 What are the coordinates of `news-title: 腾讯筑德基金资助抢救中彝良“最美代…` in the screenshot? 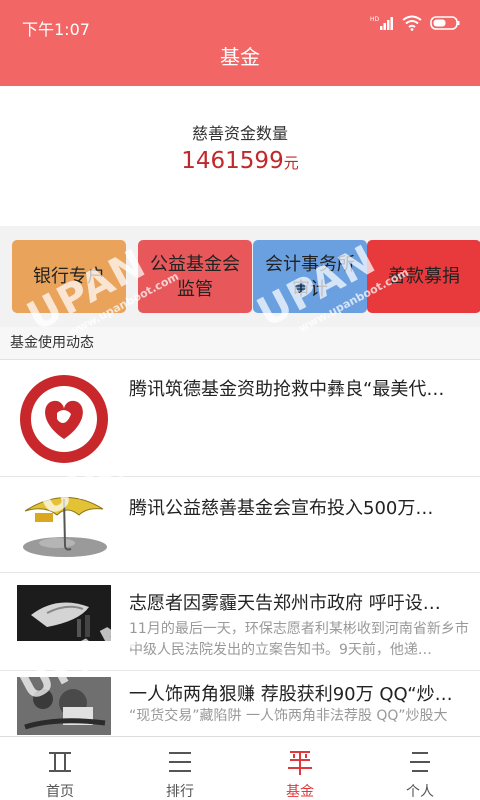 It's located at (287, 389).